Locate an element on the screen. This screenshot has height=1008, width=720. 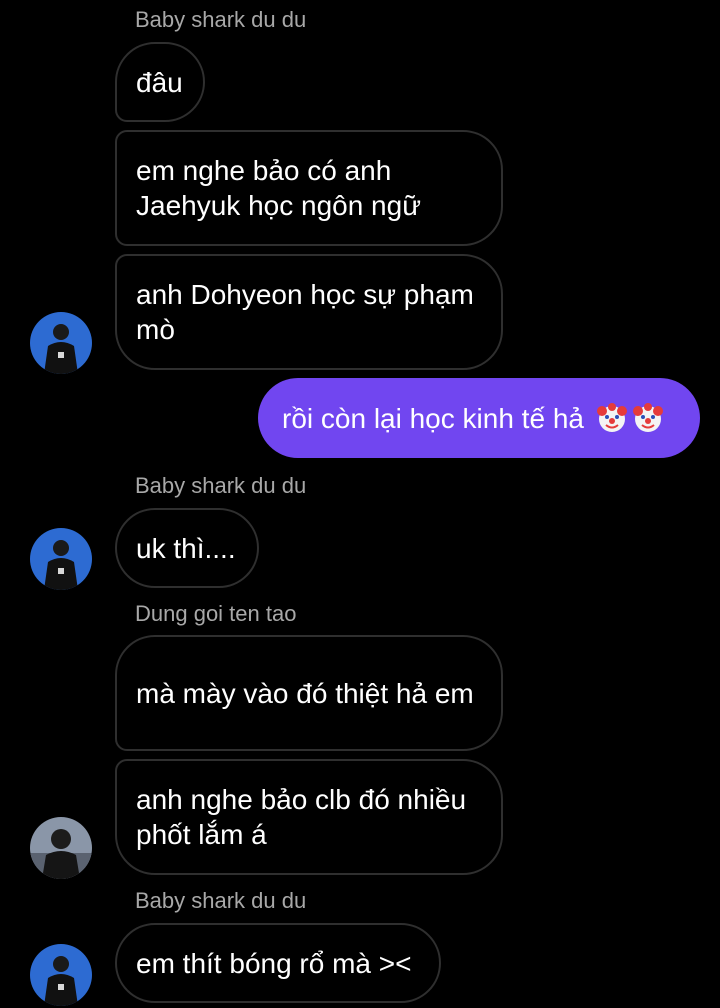
outgoing-message: rồi còn lại học kinh tế hả is located at coordinates (479, 418).